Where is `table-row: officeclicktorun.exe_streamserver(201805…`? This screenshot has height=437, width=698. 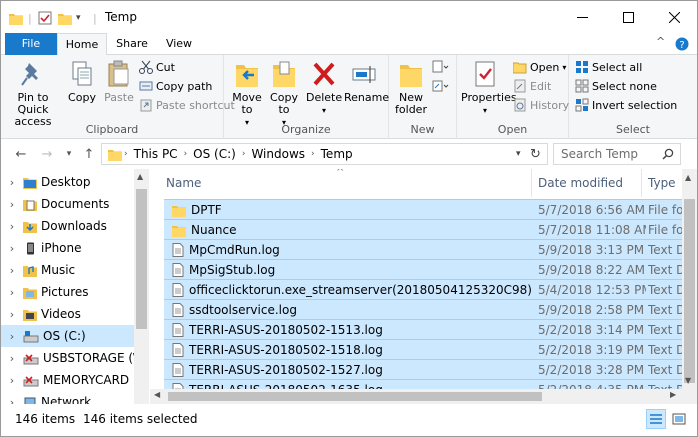 table-row: officeclicktorun.exe_streamserver(201805… is located at coordinates (423, 289).